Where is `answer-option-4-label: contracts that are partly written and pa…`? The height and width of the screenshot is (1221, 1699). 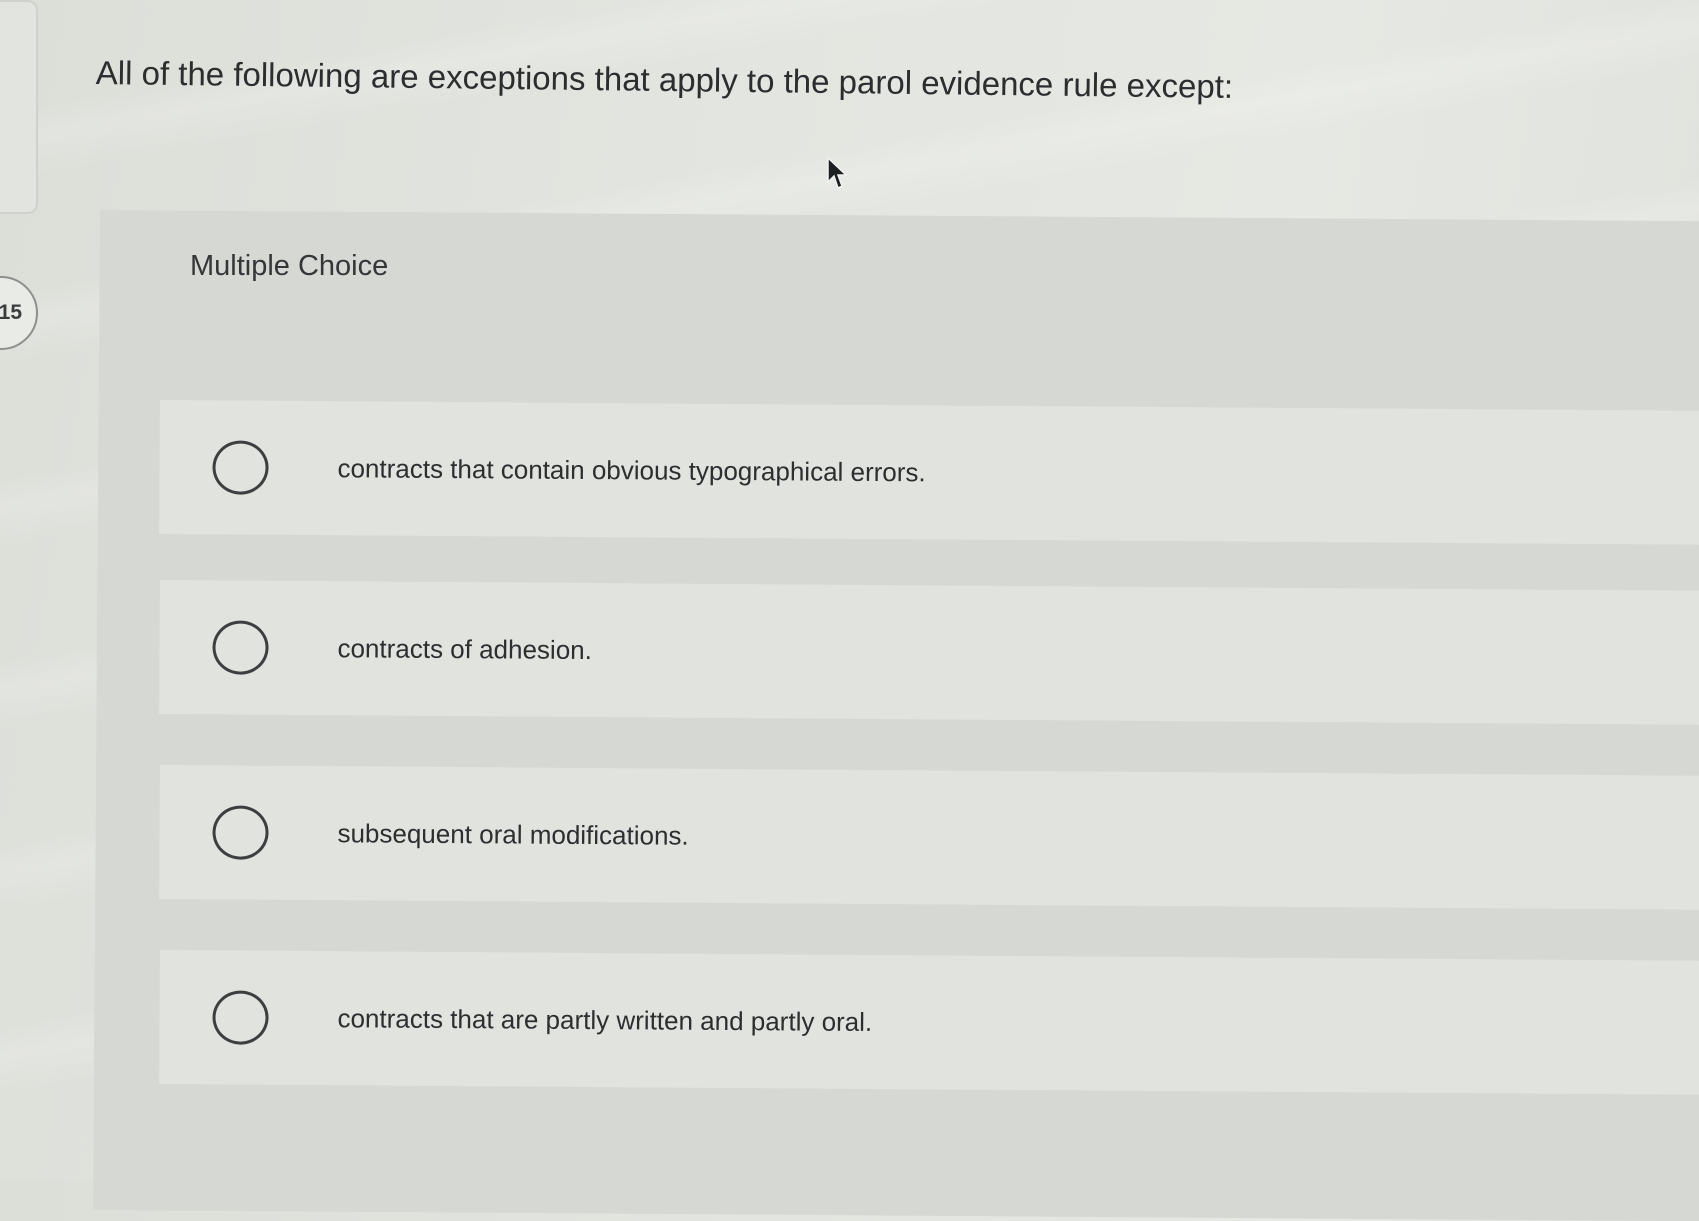 answer-option-4-label: contracts that are partly written and pa… is located at coordinates (605, 1019).